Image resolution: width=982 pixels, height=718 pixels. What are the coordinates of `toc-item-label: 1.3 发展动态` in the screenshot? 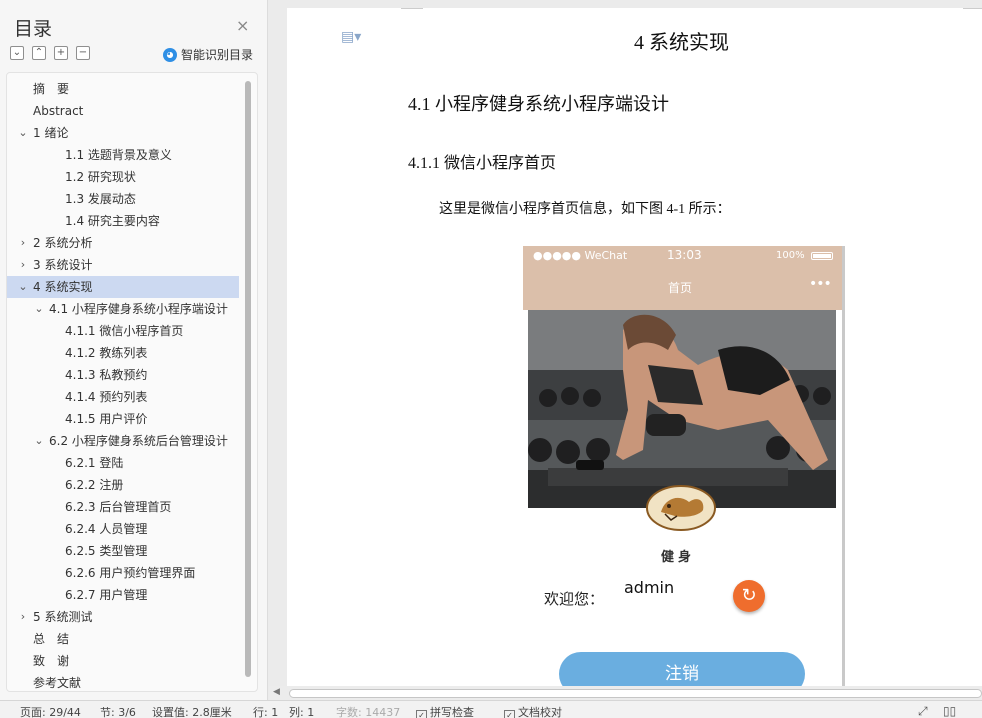 It's located at (100, 199).